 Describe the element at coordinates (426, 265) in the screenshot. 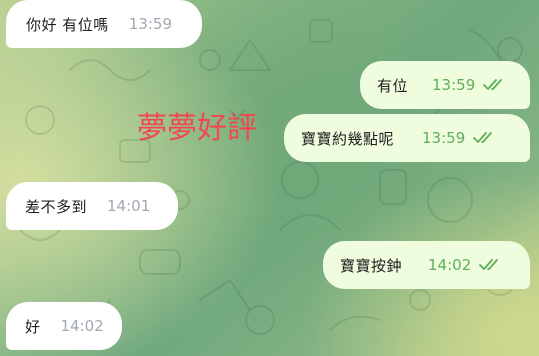

I see `message-bubble-outgoing: 寶寶按鈡 14:02` at that location.